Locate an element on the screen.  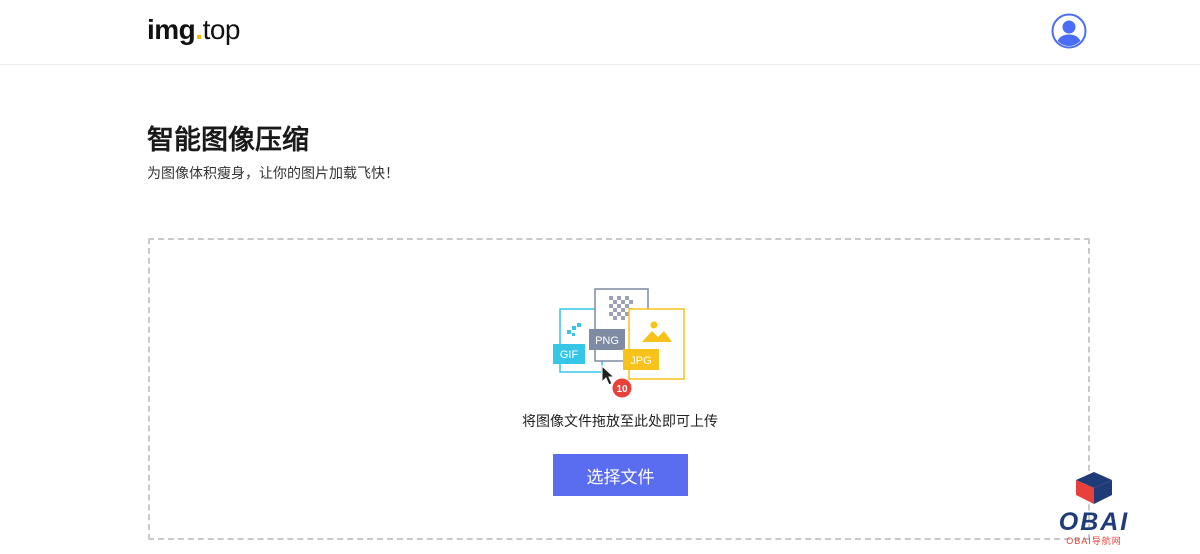
obai-watermark: OBAI OBAI导航网 is located at coordinates (1094, 509).